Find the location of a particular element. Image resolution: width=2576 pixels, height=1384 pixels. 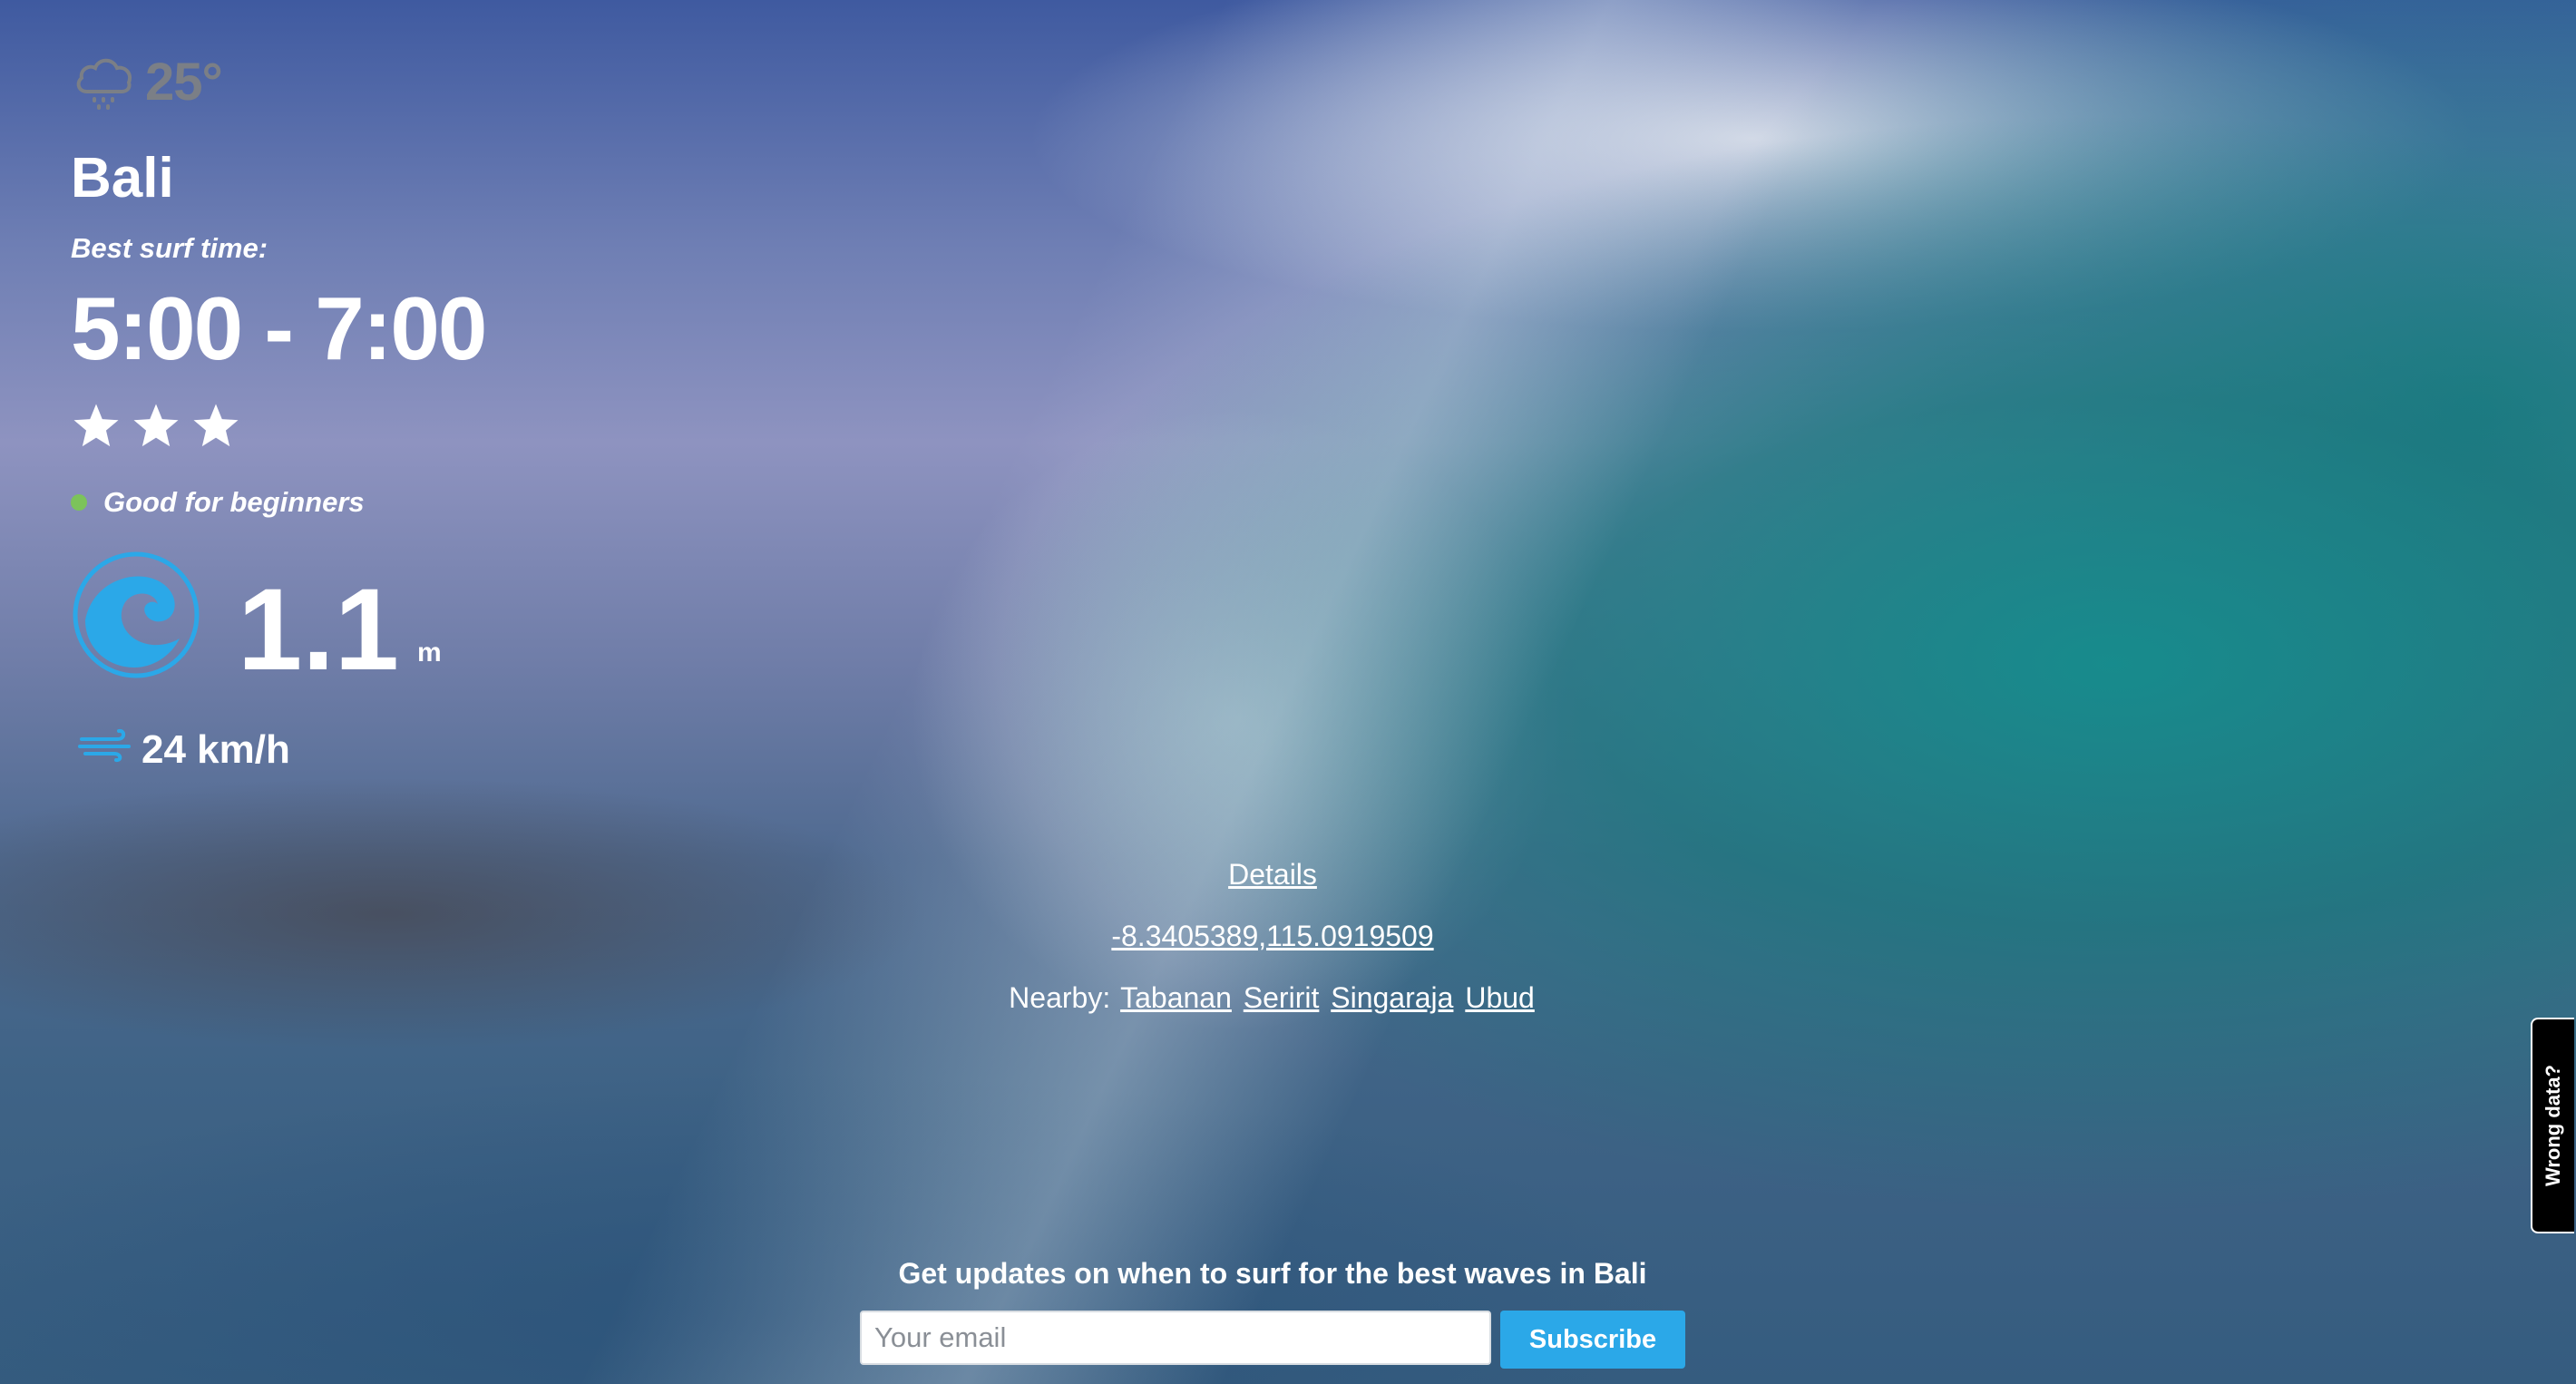

wave-height-value: 1.1 is located at coordinates (318, 630).